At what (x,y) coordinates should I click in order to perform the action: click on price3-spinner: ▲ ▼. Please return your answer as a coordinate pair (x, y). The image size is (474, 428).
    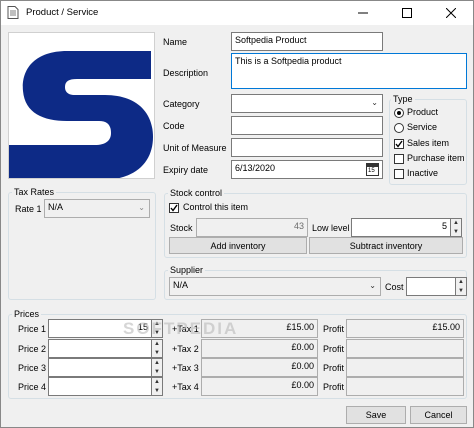
    Looking at the image, I should click on (157, 367).